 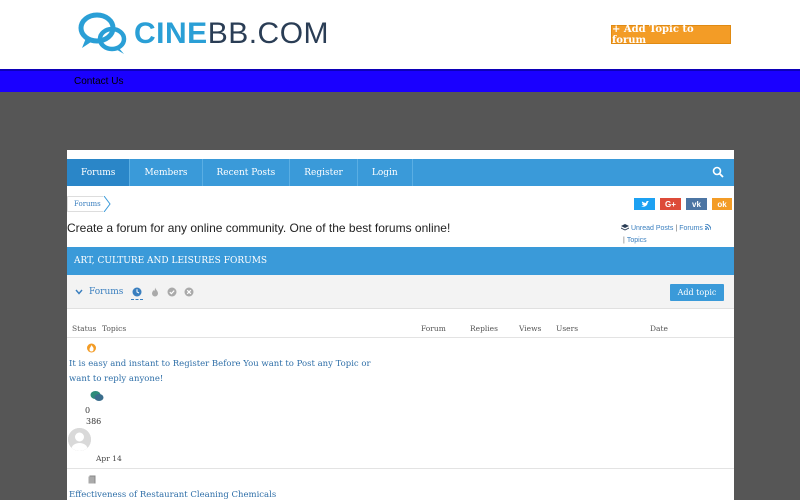 I want to click on category-title: ART, CULTURE AND LEISURES FORUMS, so click(x=171, y=261).